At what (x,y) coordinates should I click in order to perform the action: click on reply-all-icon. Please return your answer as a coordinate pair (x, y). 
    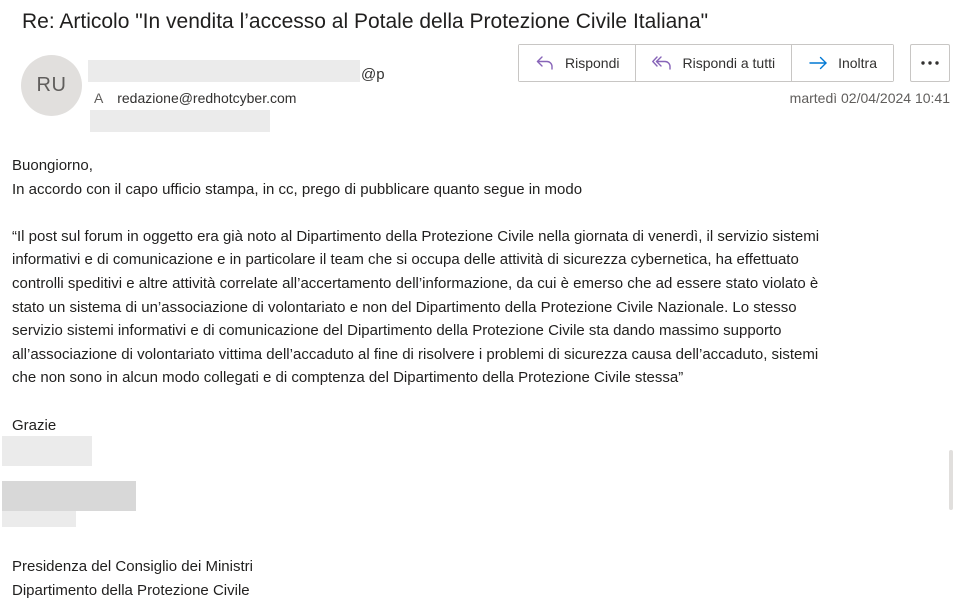
    Looking at the image, I should click on (662, 63).